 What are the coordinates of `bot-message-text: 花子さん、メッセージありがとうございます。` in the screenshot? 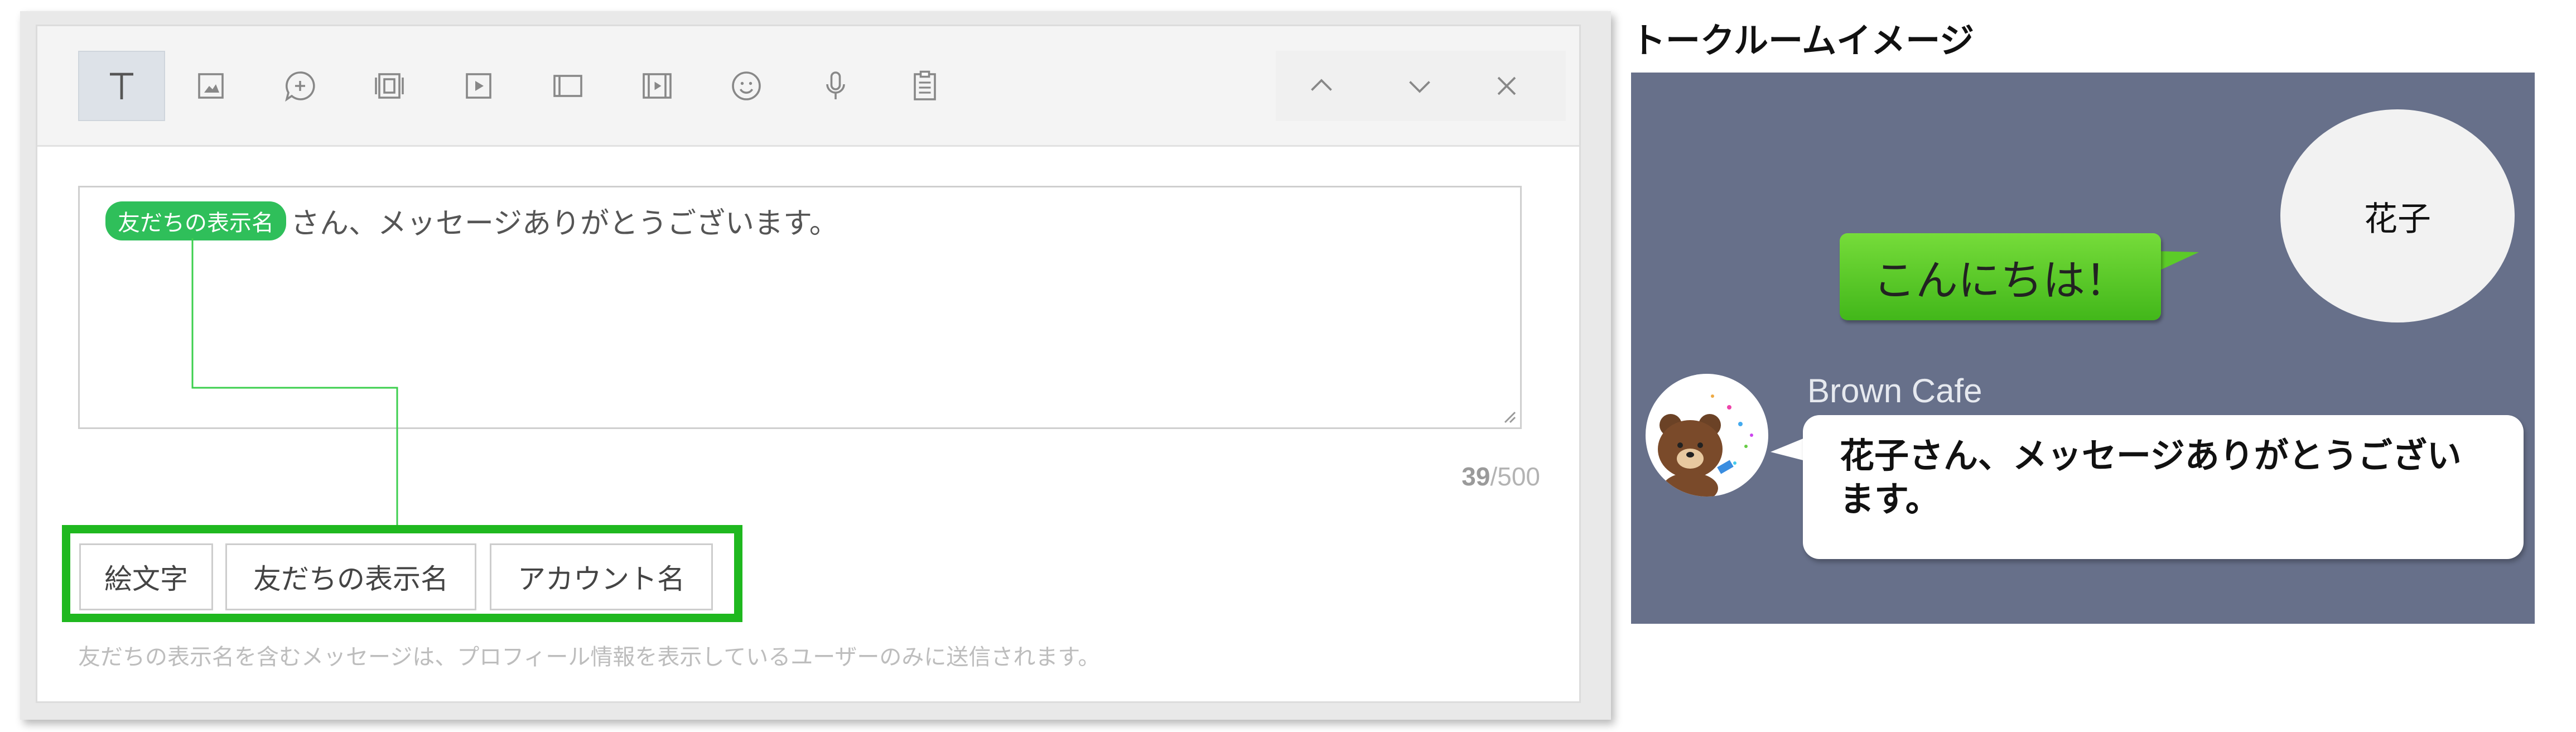 It's located at (2151, 477).